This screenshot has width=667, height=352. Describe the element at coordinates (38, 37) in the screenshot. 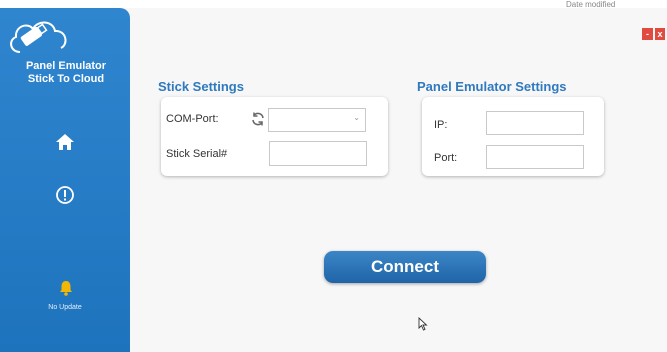

I see `cloud-usb-logo-icon` at that location.